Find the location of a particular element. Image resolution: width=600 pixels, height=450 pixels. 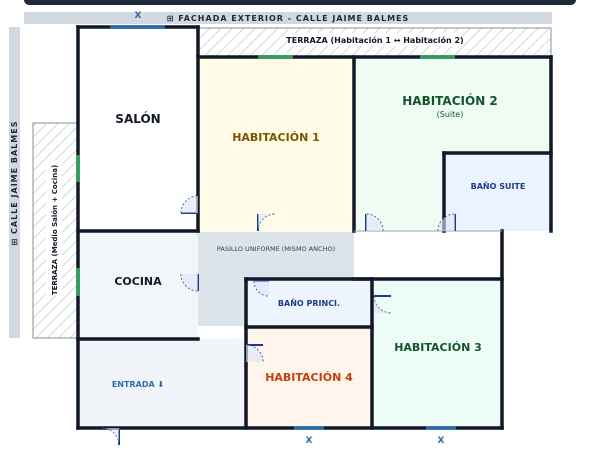

label-pasillo: PASILLO UNIFORME (MISMO ANCHO) is located at coordinates (276, 249).